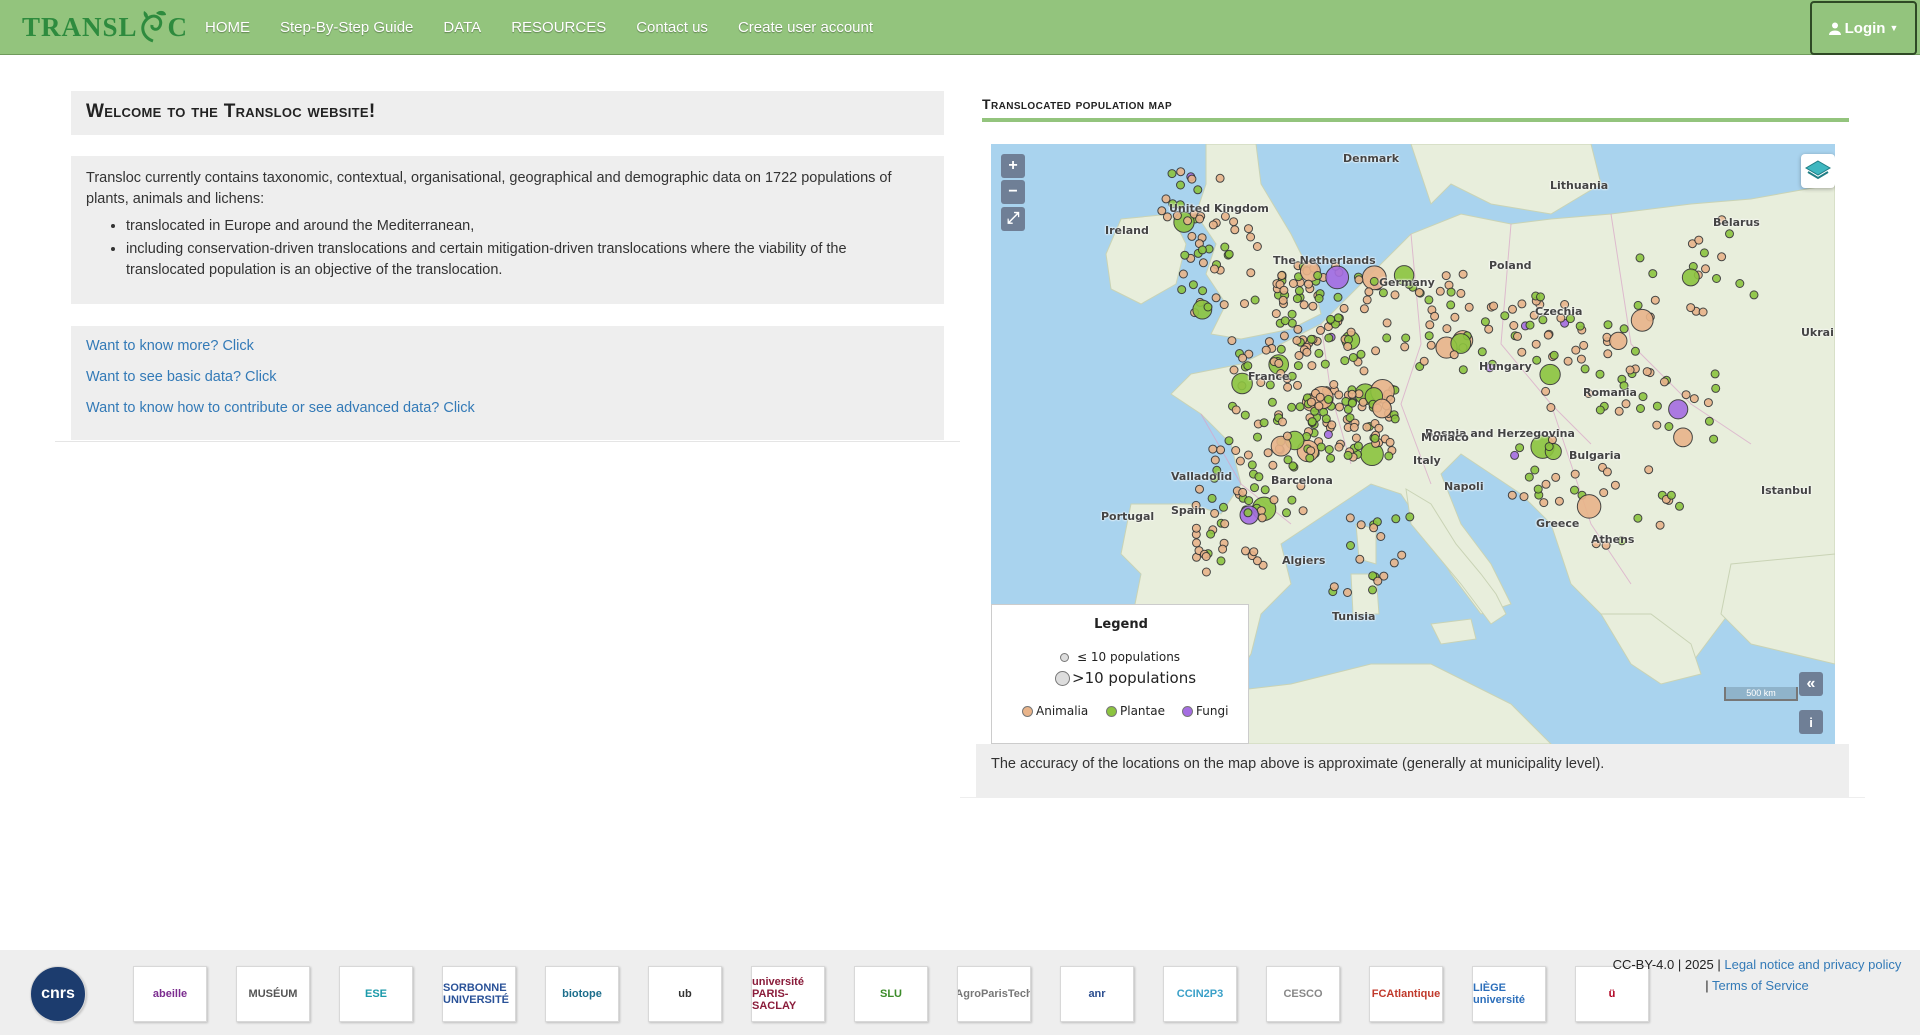  I want to click on partner-logo: abeille, so click(170, 994).